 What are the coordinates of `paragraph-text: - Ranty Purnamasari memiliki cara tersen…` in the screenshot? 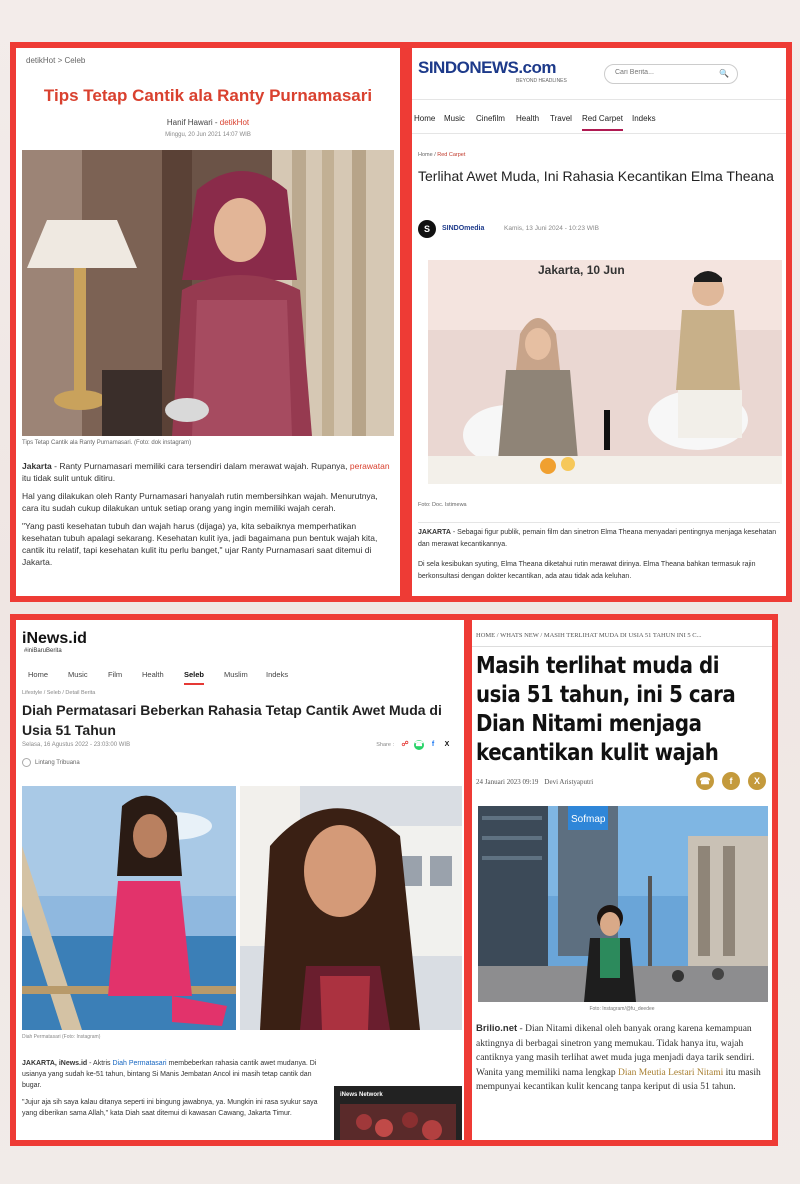 It's located at (200, 466).